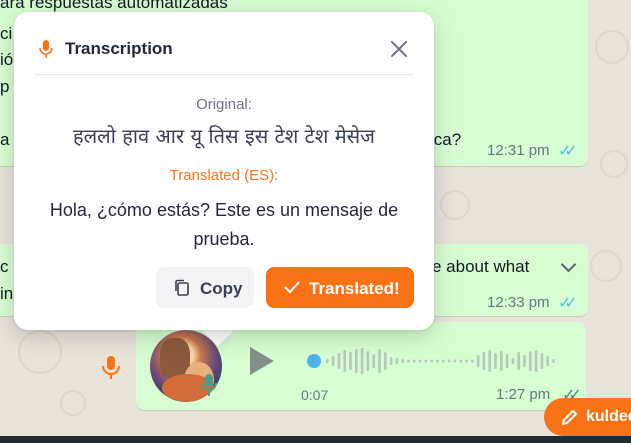 This screenshot has height=443, width=631. I want to click on user-pill: kuldee, so click(587, 417).